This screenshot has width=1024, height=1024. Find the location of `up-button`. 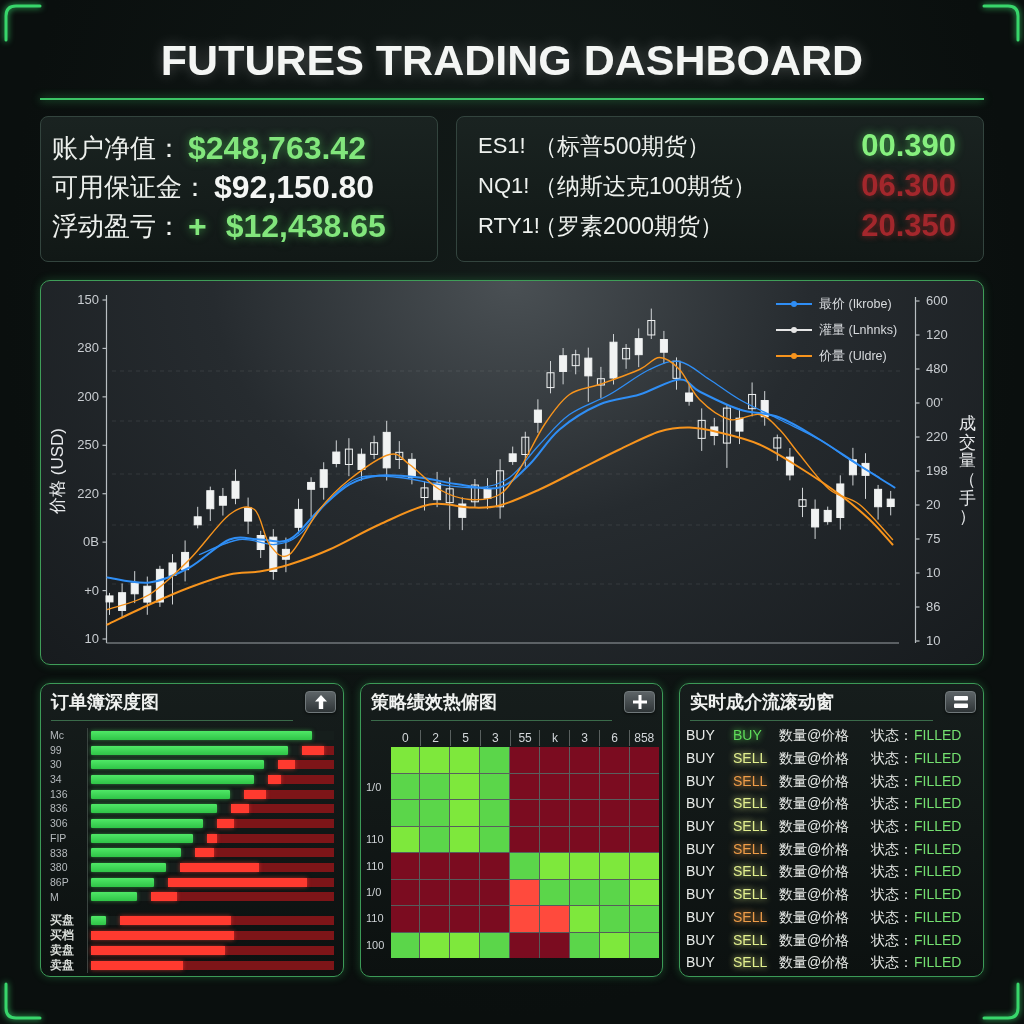

up-button is located at coordinates (320, 702).